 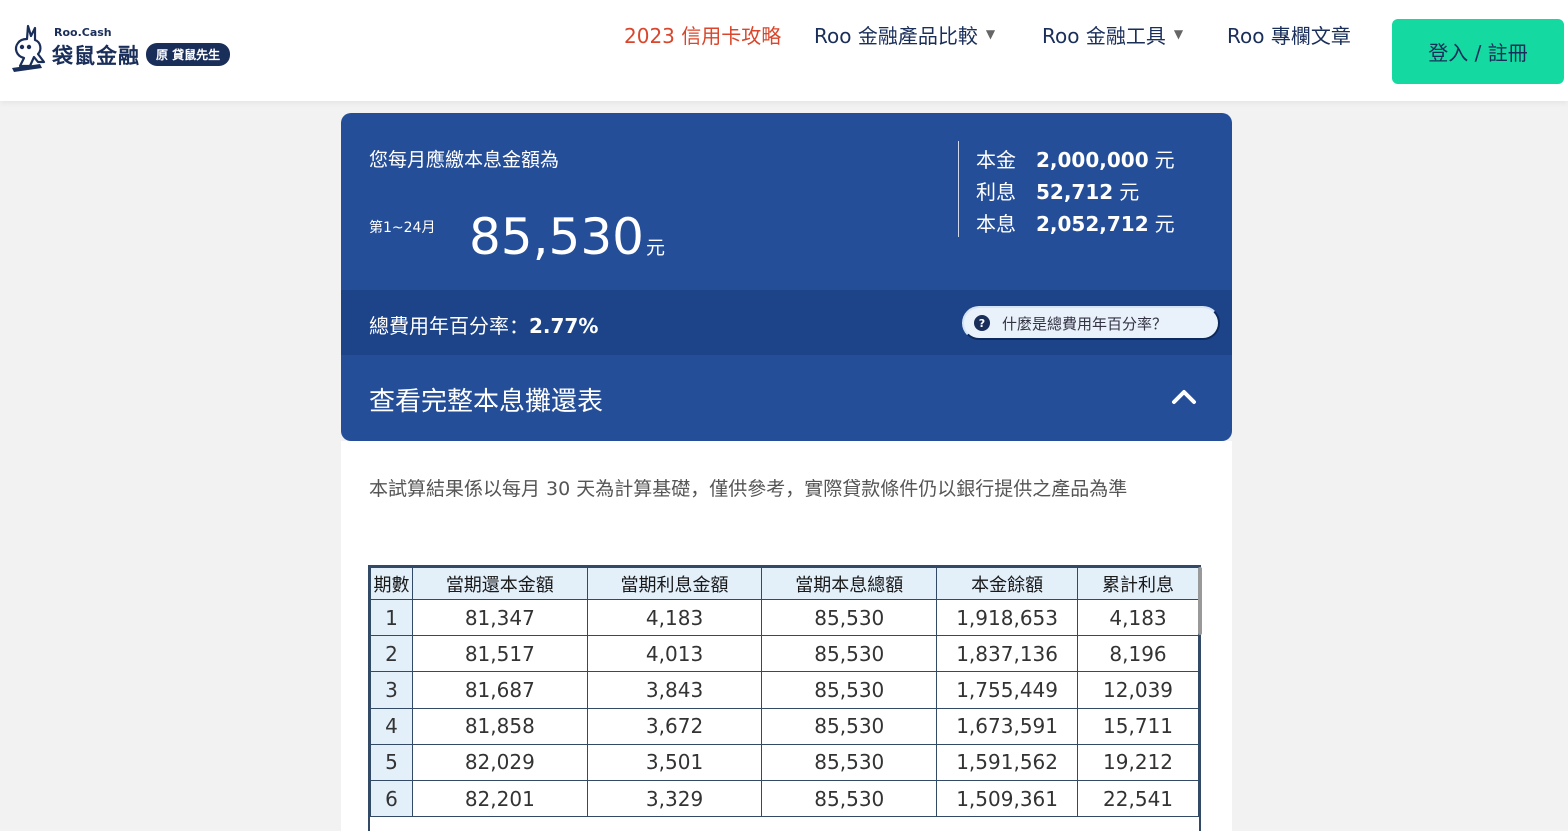 What do you see at coordinates (1007, 690) in the screenshot?
I see `cell-remaining-principal: 1,755,449` at bounding box center [1007, 690].